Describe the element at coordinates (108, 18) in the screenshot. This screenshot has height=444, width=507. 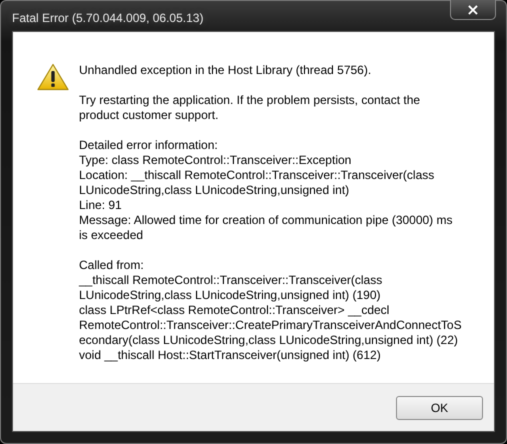
I see `window-title: Fatal Error (5.70.044.009, 06.05.13)` at that location.